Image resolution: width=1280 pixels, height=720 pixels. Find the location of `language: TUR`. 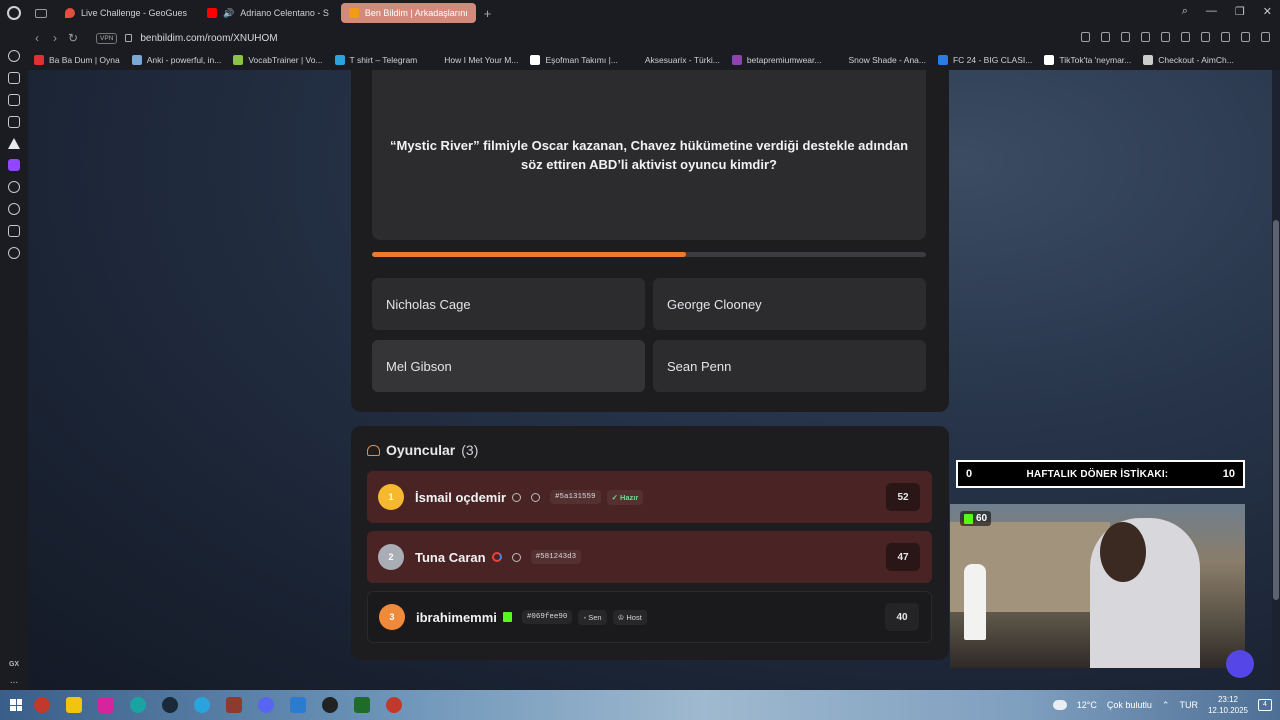

language: TUR is located at coordinates (1188, 705).